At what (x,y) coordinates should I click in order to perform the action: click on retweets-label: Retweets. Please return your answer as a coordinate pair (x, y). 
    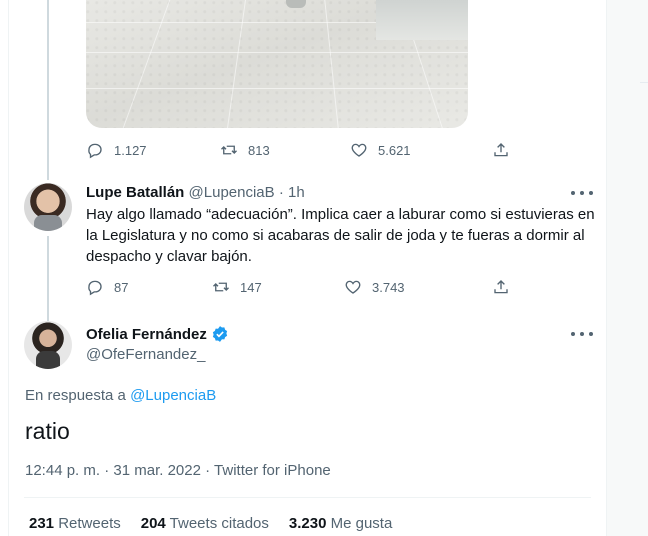
    Looking at the image, I should click on (89, 523).